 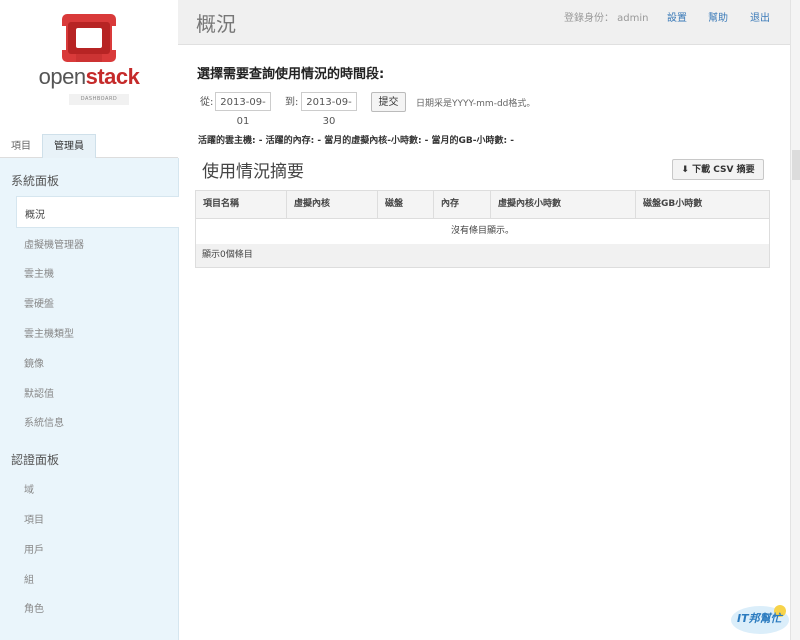 What do you see at coordinates (759, 618) in the screenshot?
I see `watermark-text: IT邦幫忙` at bounding box center [759, 618].